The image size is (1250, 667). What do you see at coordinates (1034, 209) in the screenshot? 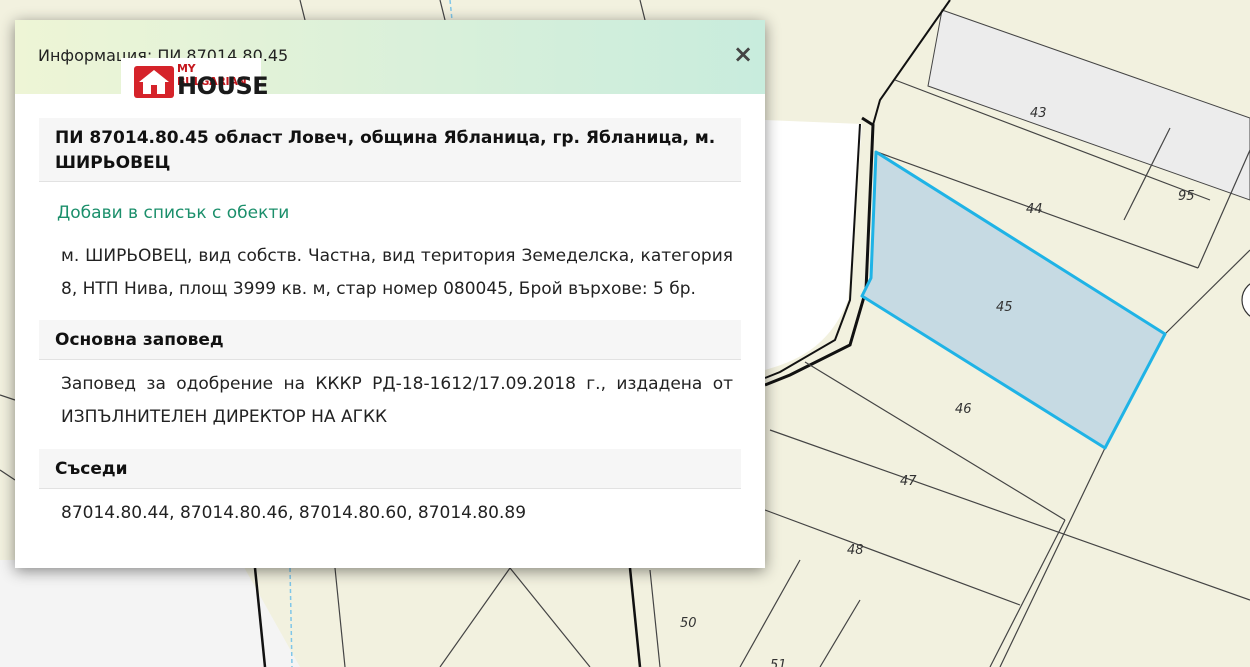
I see `parcel-label: 44` at bounding box center [1034, 209].